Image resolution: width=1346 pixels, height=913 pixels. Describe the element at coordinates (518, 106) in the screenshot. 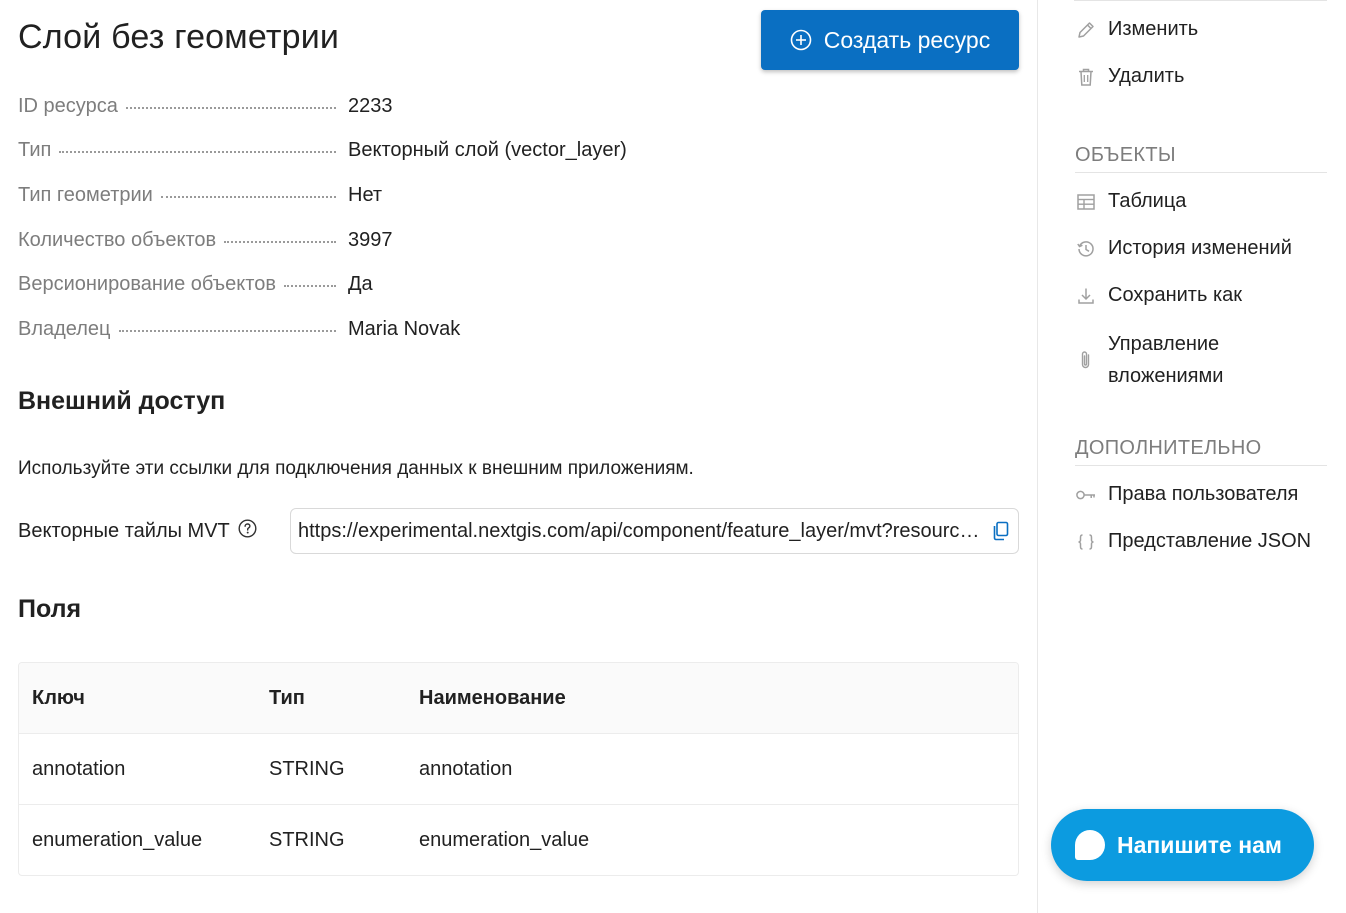

I see `property-row: ID ресурса 2233` at that location.